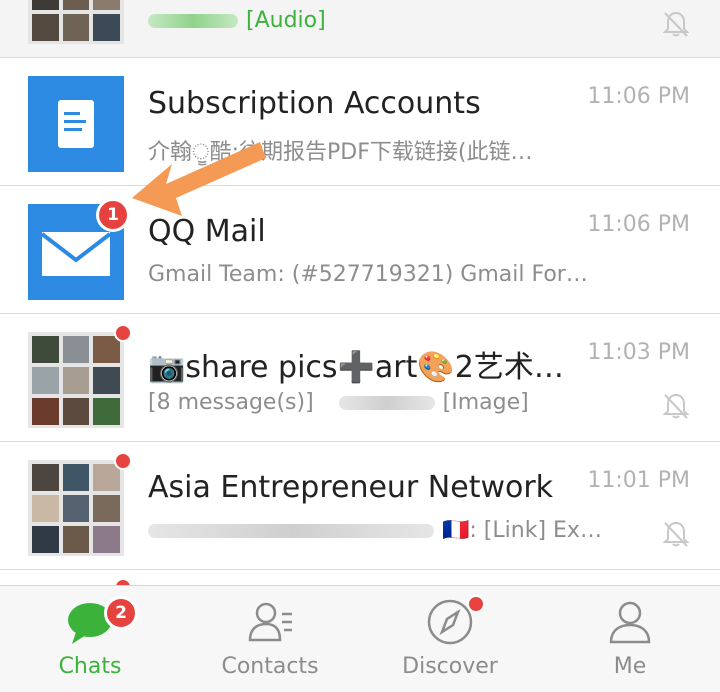  Describe the element at coordinates (638, 480) in the screenshot. I see `chat-time: 11:01 PM` at that location.